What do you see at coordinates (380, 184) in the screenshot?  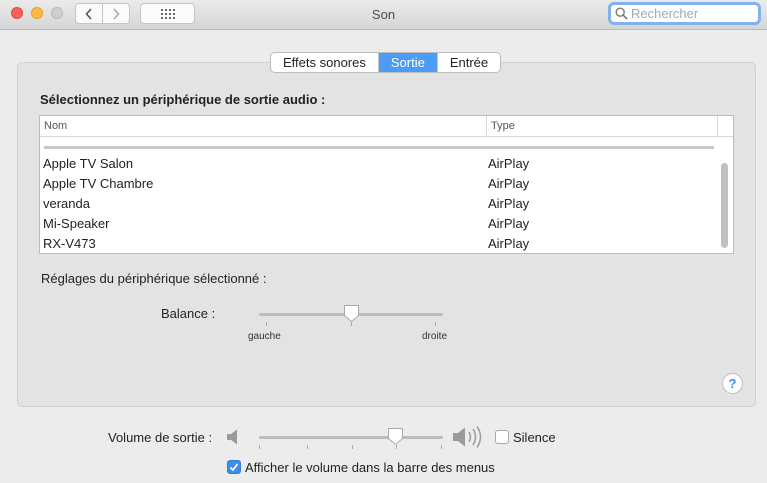 I see `table-row: Apple TV Chambre AirPlay` at bounding box center [380, 184].